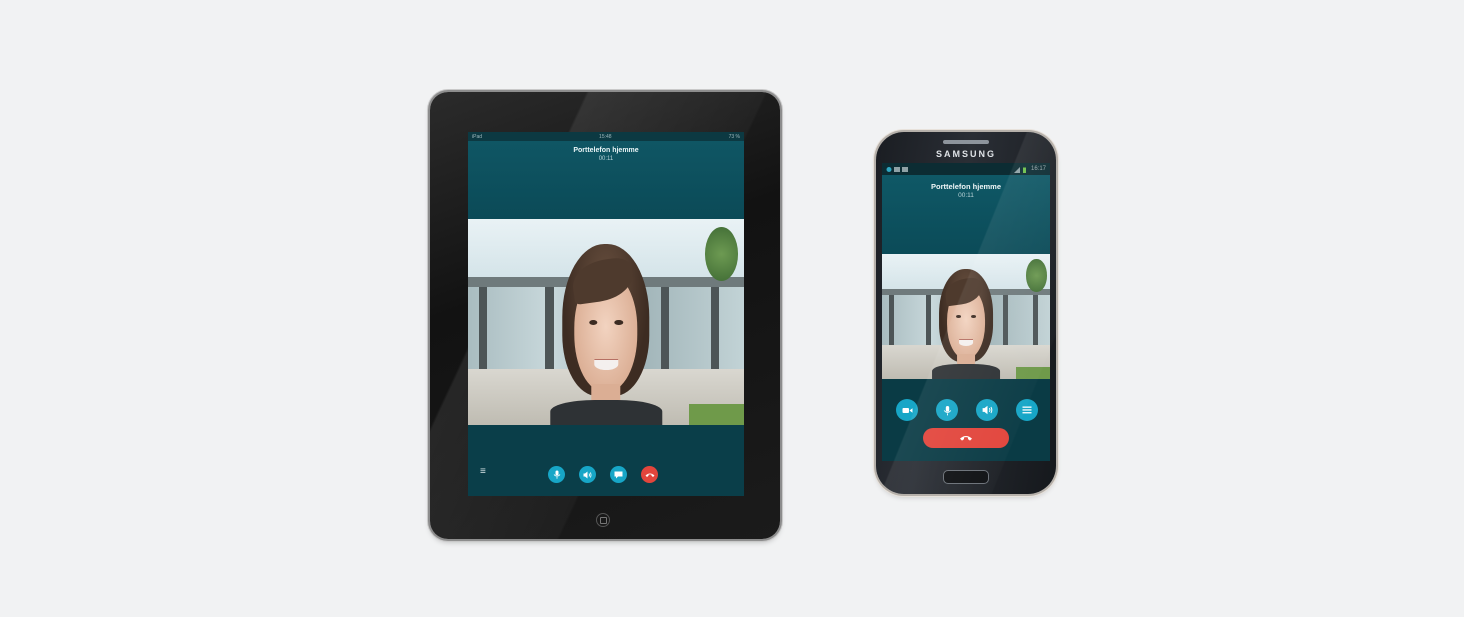 The width and height of the screenshot is (1464, 617). What do you see at coordinates (907, 410) in the screenshot?
I see `video-icon` at bounding box center [907, 410].